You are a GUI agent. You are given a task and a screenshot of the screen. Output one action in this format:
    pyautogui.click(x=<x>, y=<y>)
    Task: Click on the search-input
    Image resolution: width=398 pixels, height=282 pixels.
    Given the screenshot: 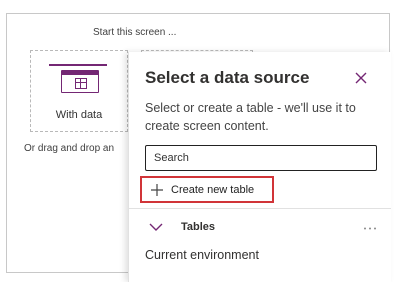 What is the action you would take?
    pyautogui.click(x=261, y=158)
    